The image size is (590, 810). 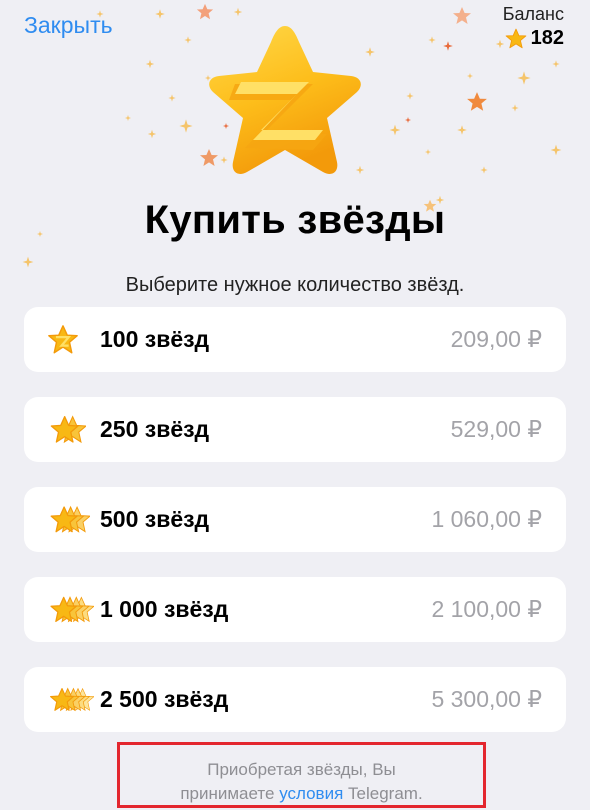 I want to click on top-bar: Закрыть Баланс 182, so click(x=295, y=30).